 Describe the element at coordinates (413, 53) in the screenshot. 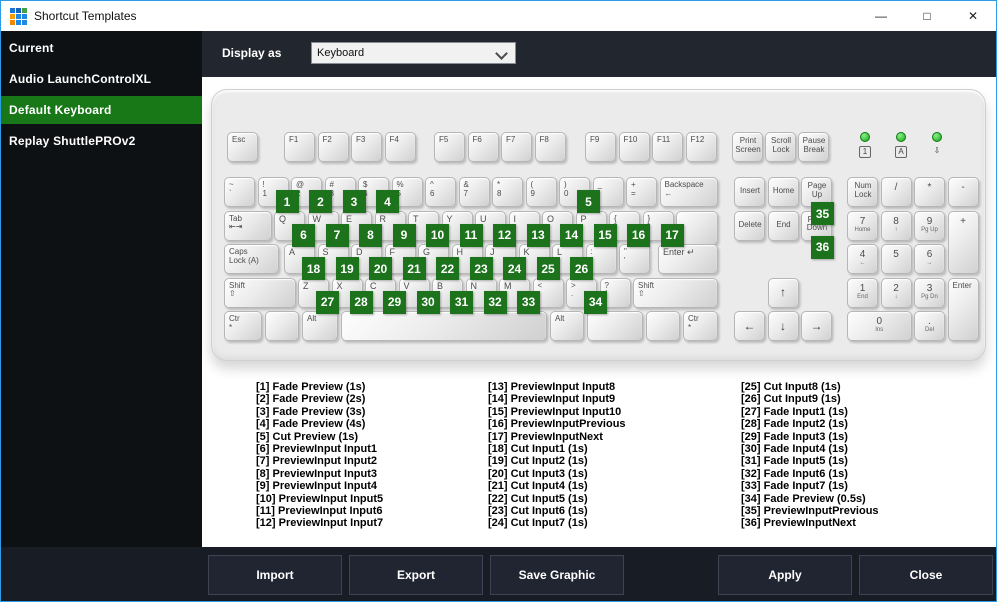

I see `display-as-dropdown: Keyboard` at that location.